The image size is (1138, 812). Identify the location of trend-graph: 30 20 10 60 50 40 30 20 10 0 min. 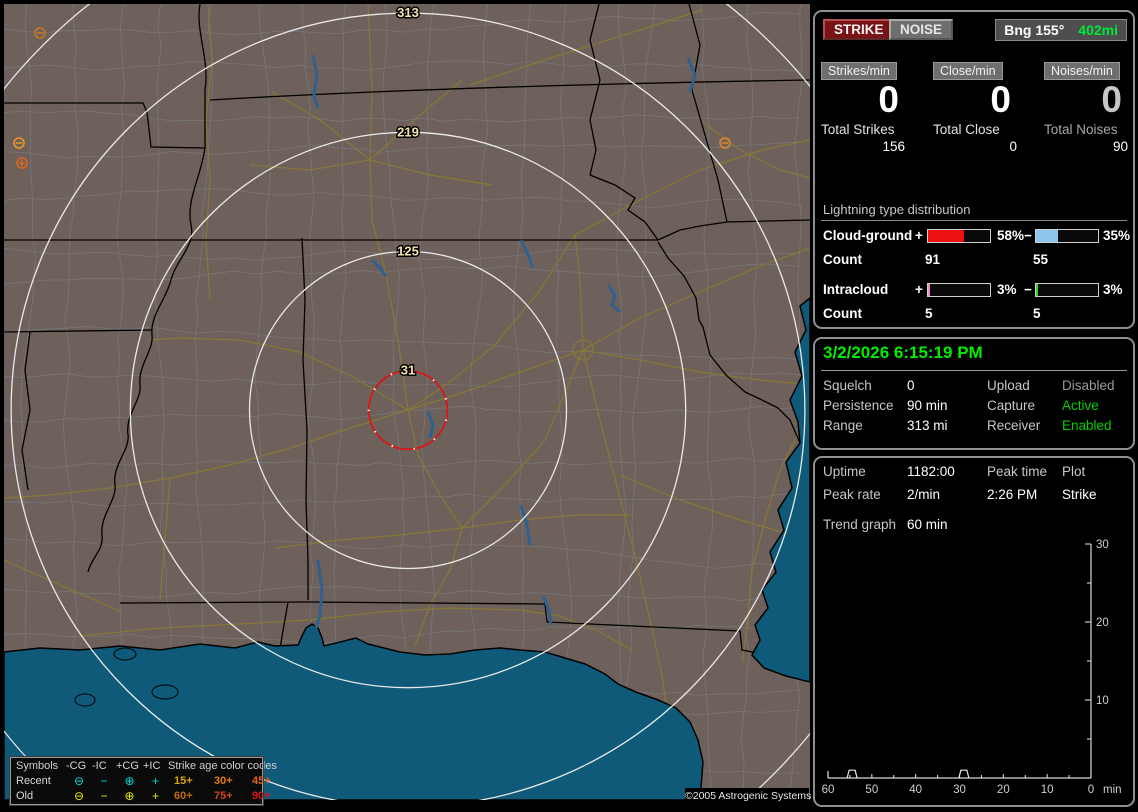
(972, 667).